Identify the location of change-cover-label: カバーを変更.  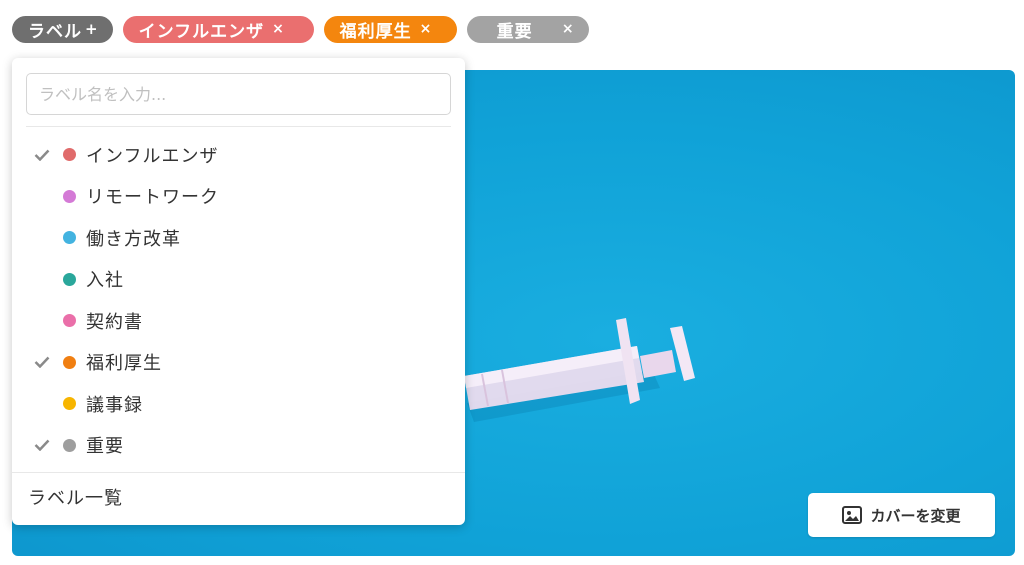
(915, 515).